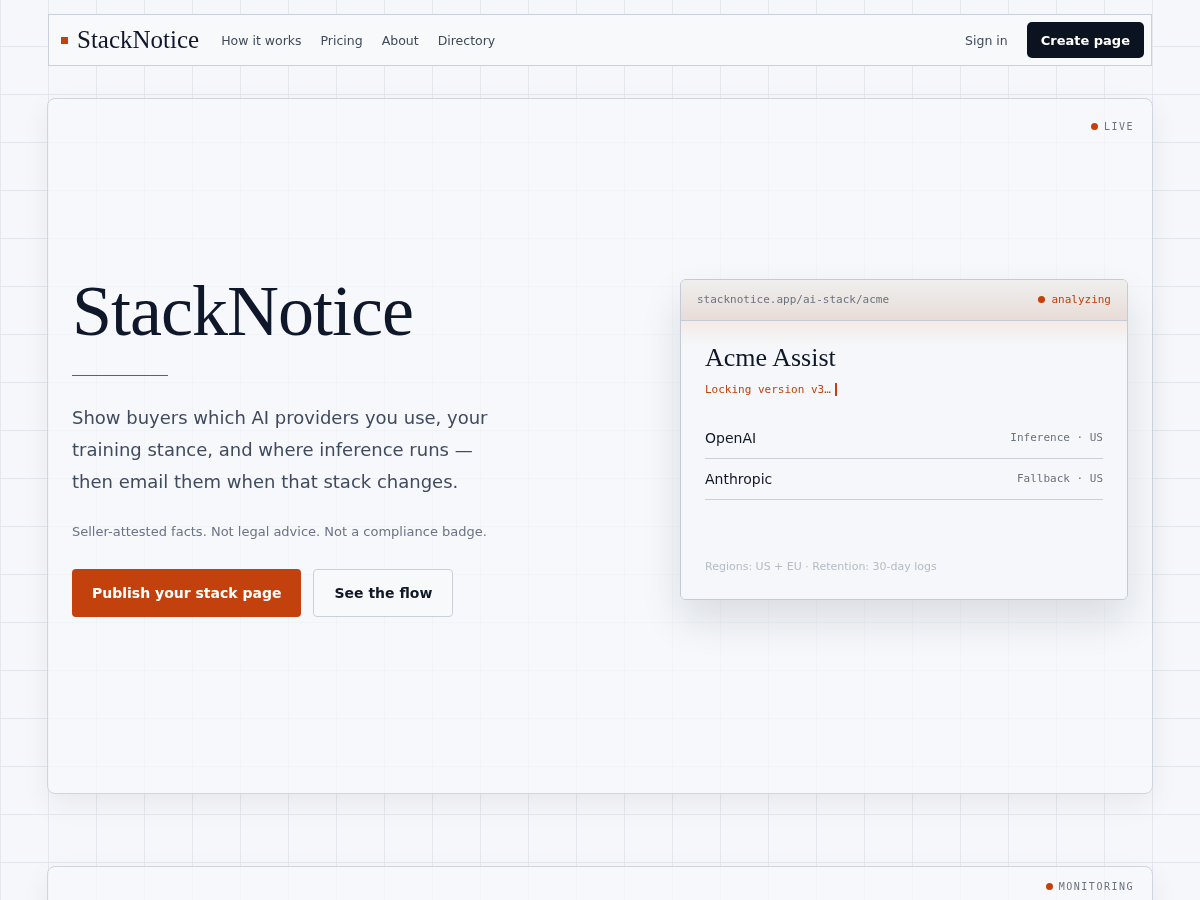  Describe the element at coordinates (187, 593) in the screenshot. I see `publish-button: Publish your stack page` at that location.